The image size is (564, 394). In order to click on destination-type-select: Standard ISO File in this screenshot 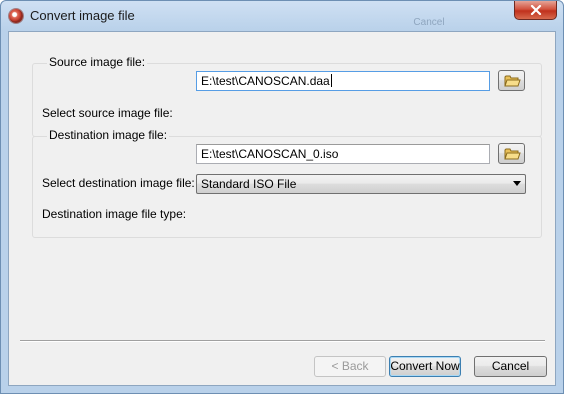, I will do `click(361, 184)`.